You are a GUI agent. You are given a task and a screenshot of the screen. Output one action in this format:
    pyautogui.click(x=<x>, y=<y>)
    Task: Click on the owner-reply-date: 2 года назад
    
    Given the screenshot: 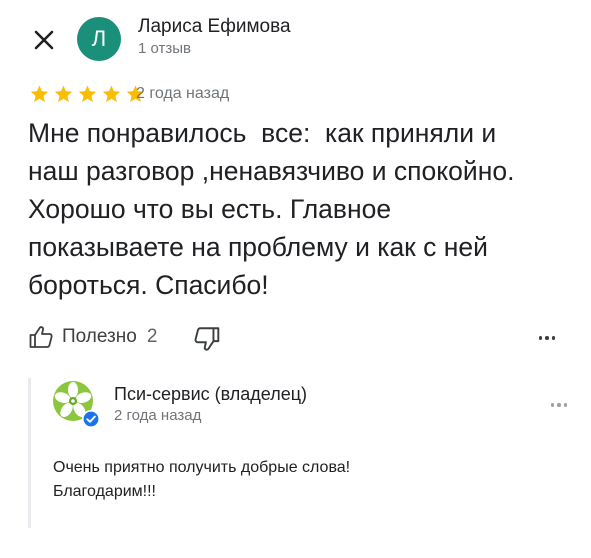 What is the action you would take?
    pyautogui.click(x=158, y=415)
    